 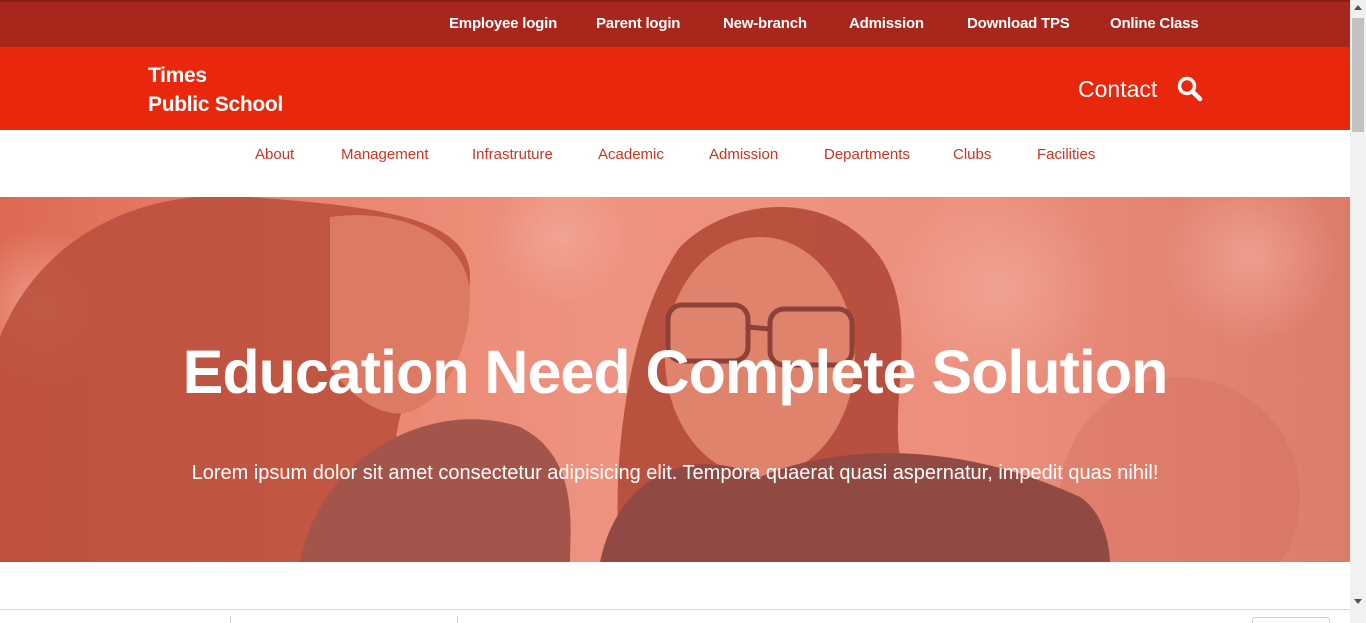 I want to click on topbar-link-employee-login: Employee login, so click(x=503, y=23).